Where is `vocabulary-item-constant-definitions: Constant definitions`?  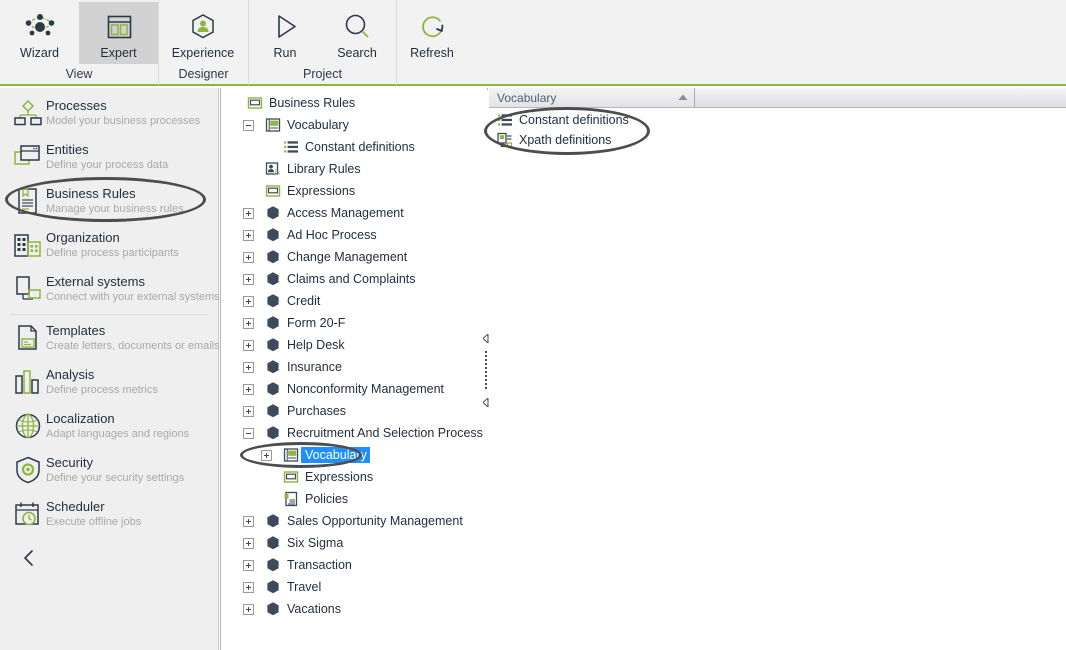
vocabulary-item-constant-definitions: Constant definitions is located at coordinates (559, 120).